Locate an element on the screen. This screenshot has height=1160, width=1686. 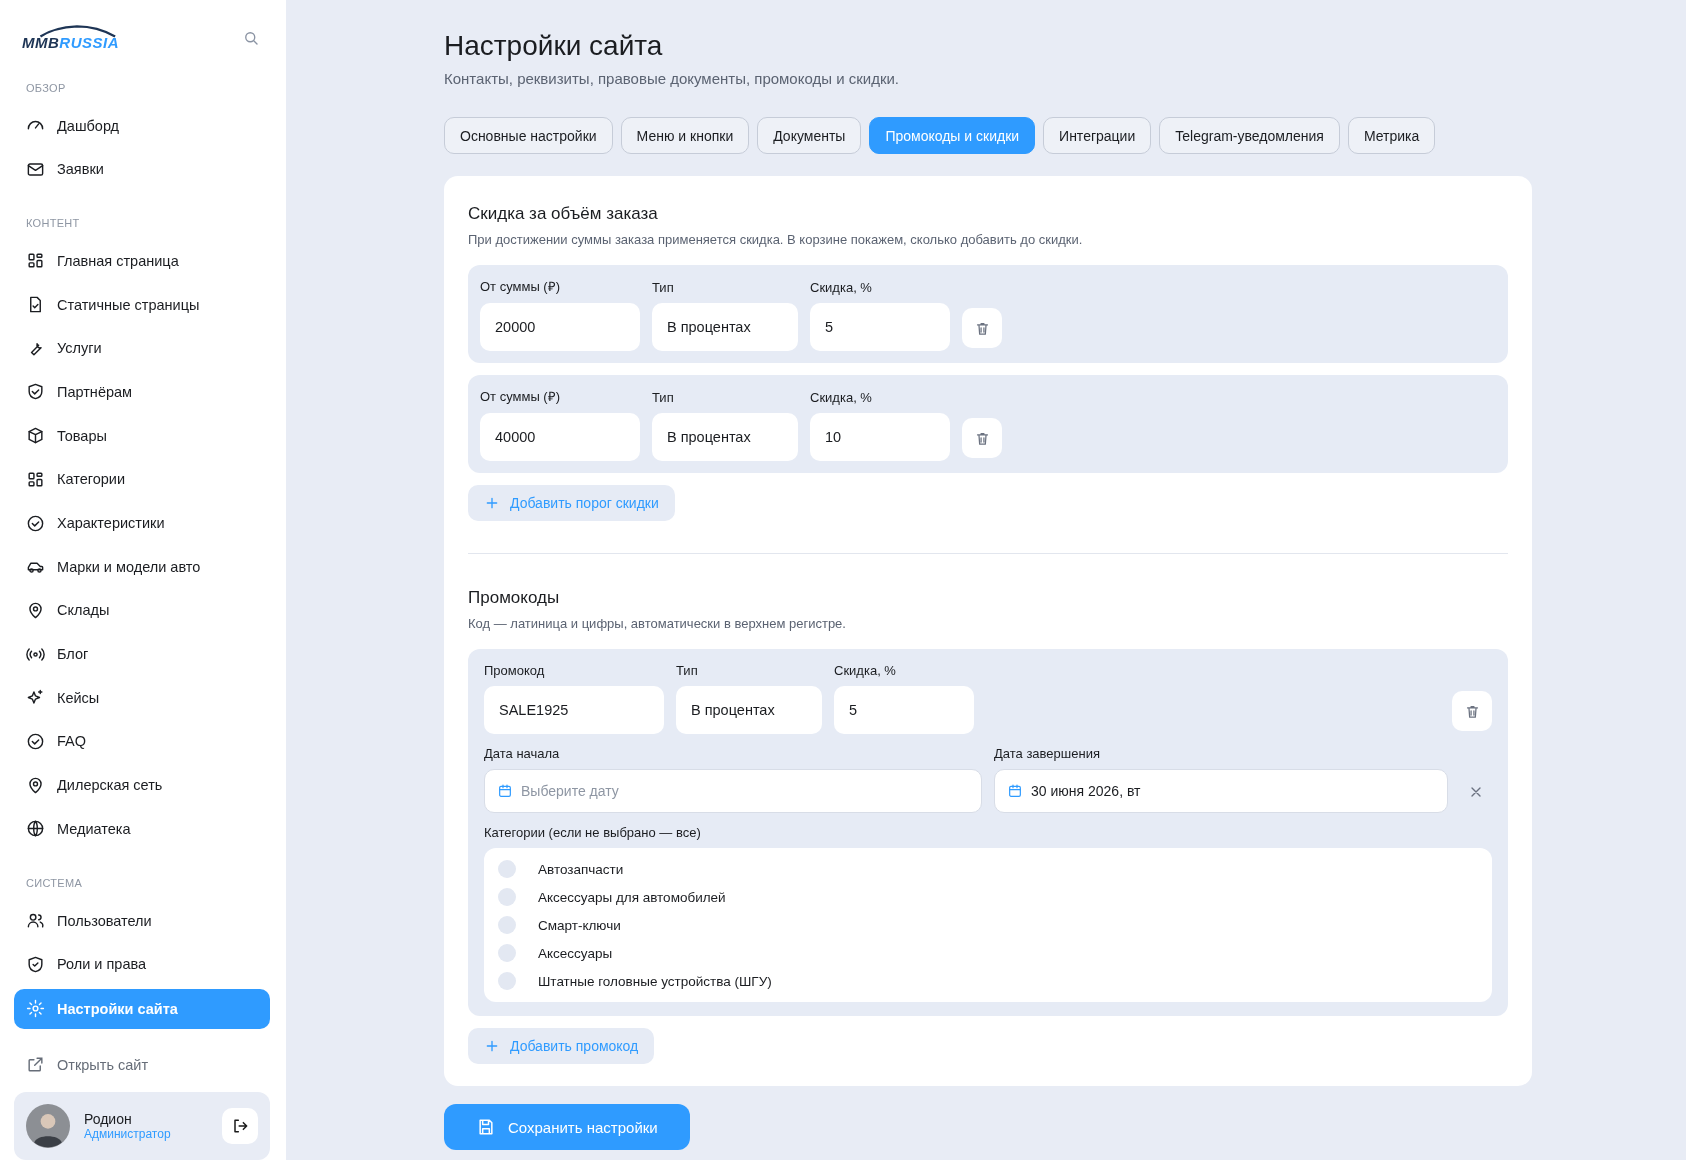
sidebar-item: Марки и модели авто is located at coordinates (142, 566).